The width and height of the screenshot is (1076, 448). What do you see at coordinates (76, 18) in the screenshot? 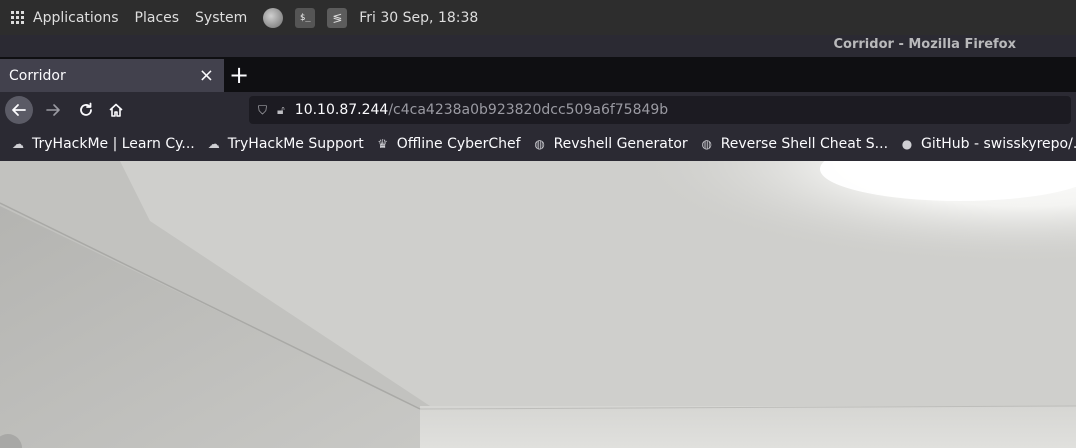
I see `menu-applications: Applications` at bounding box center [76, 18].